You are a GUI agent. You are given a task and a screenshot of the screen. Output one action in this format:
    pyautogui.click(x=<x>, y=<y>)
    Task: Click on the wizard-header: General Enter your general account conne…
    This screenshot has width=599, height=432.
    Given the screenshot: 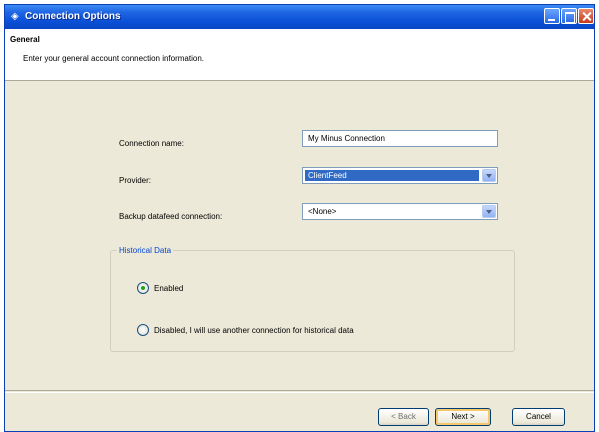 What is the action you would take?
    pyautogui.click(x=299, y=55)
    